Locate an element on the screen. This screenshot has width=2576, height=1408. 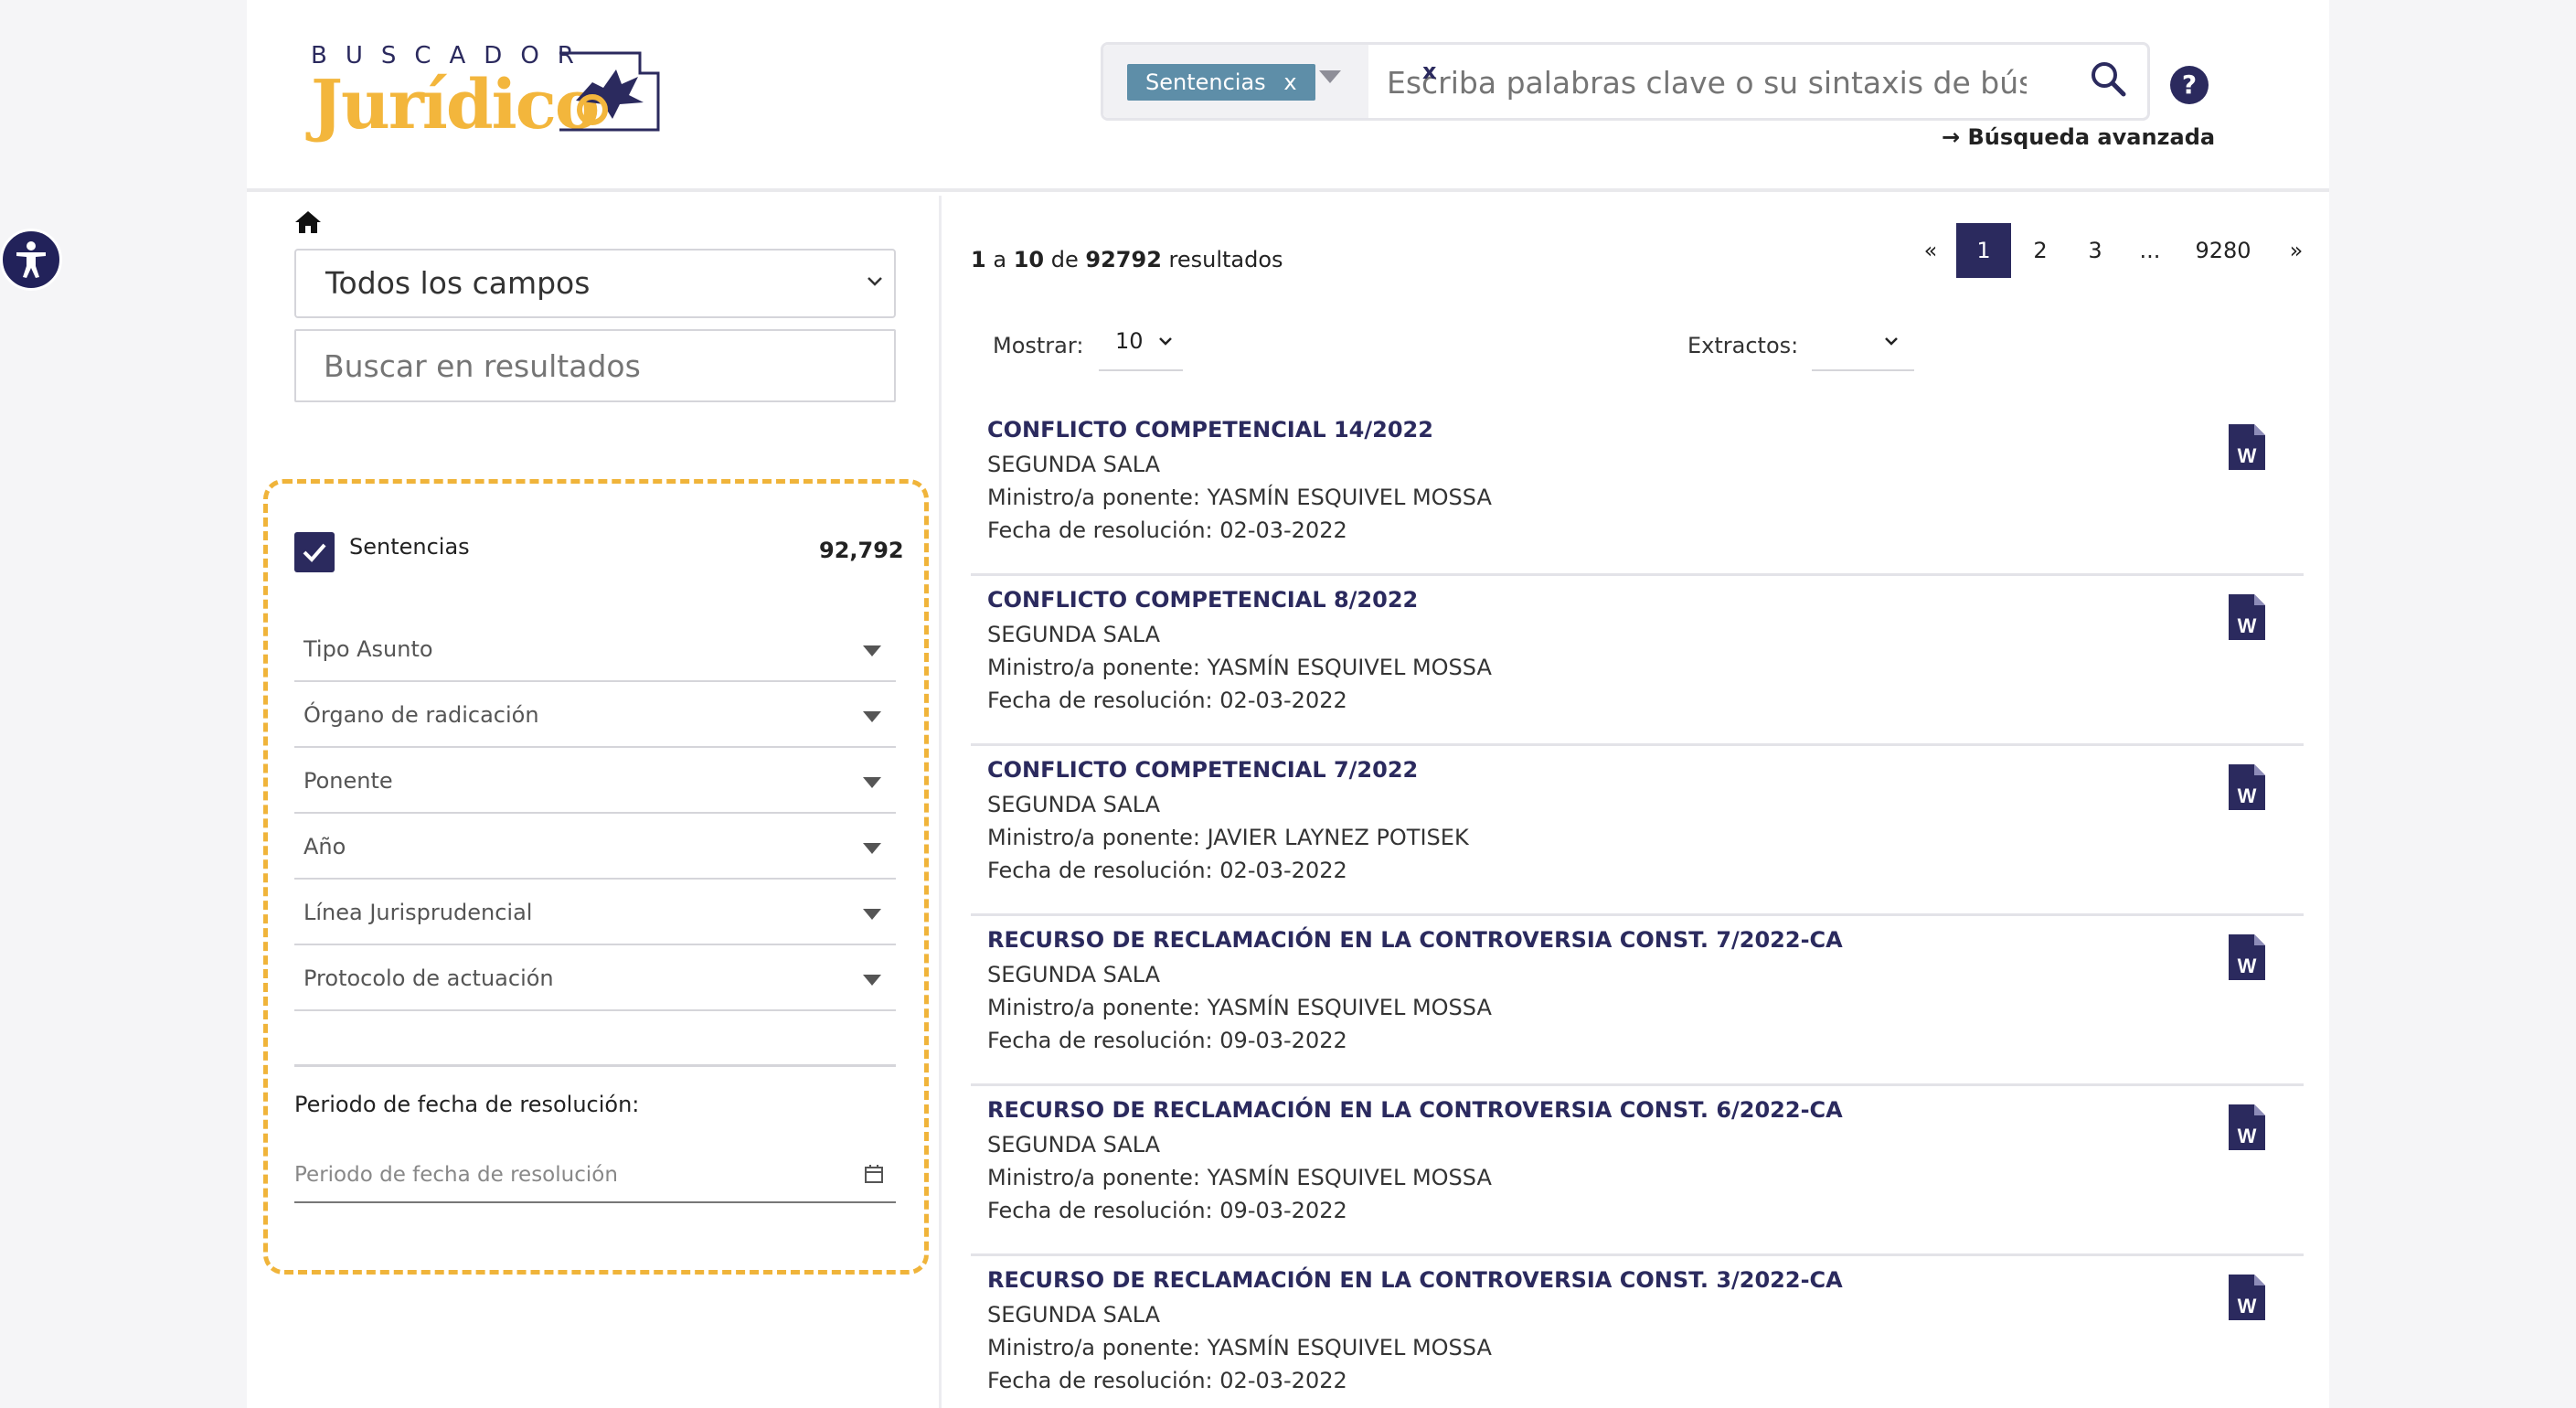
logo: BUSCADOR Jurídico is located at coordinates (486, 97).